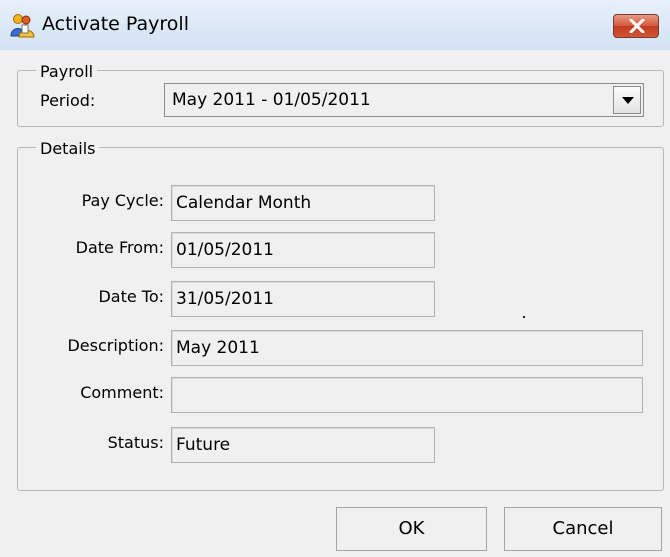  What do you see at coordinates (404, 100) in the screenshot?
I see `payroll-period-select: May 2011 - 01/05/2011` at bounding box center [404, 100].